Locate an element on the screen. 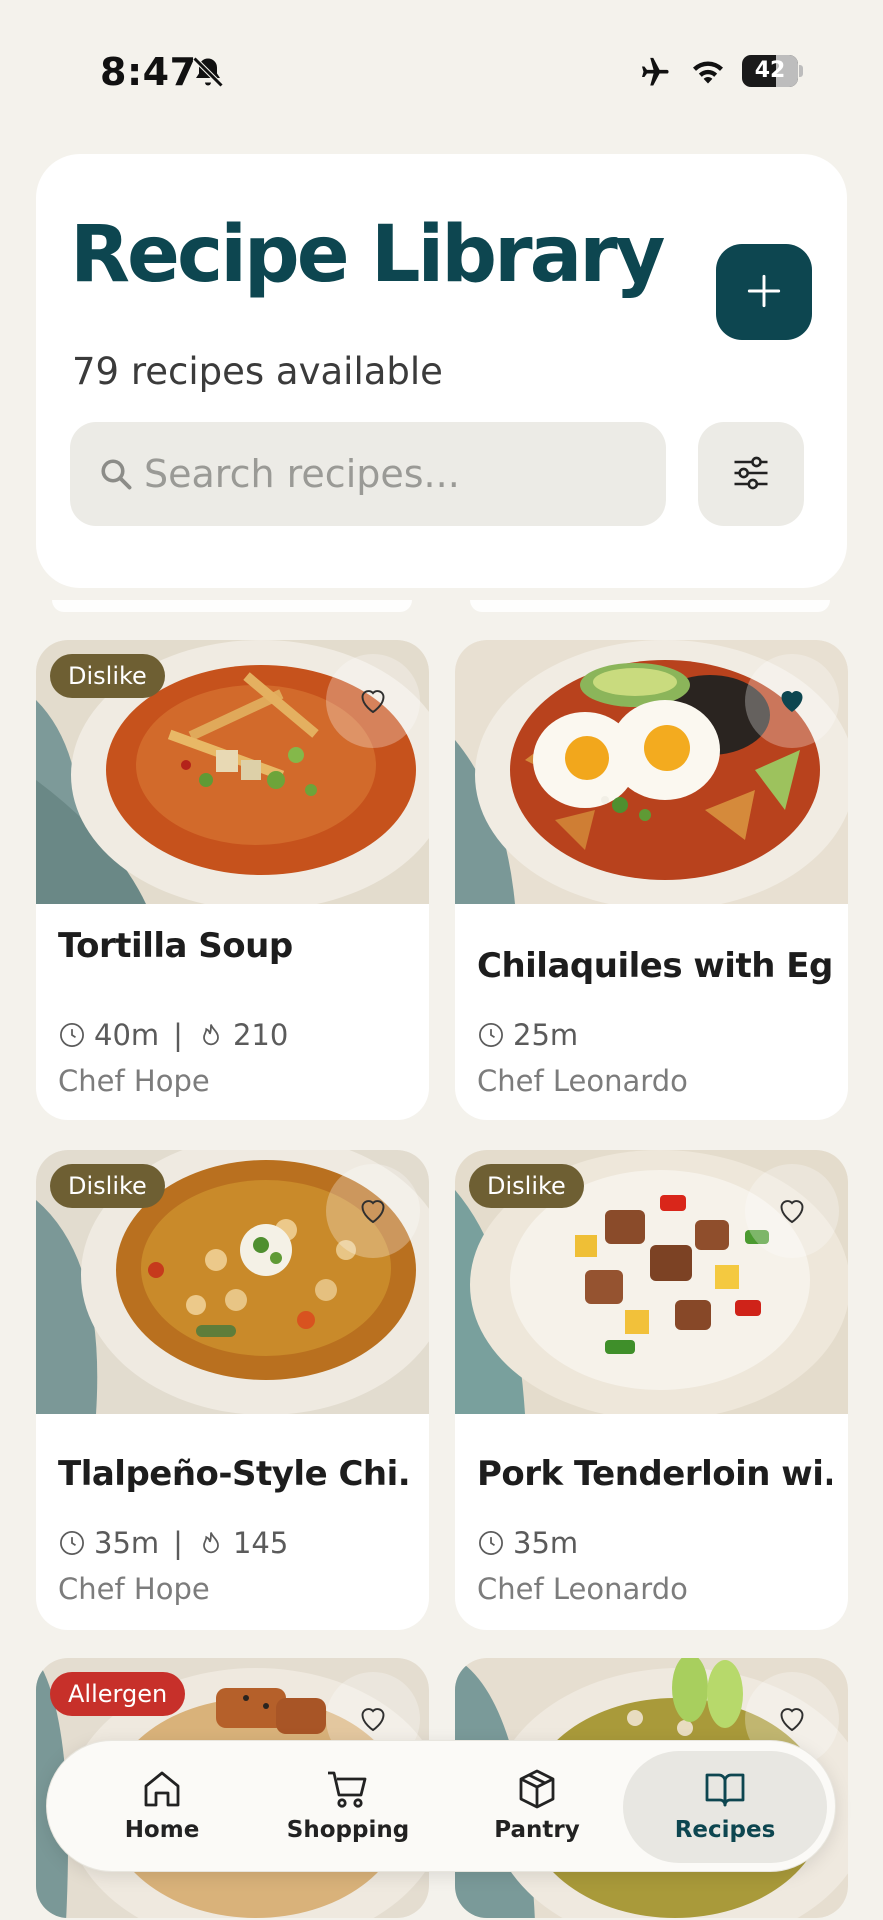 The image size is (883, 1920). recipe-meta: 40m | 210 is located at coordinates (173, 1035).